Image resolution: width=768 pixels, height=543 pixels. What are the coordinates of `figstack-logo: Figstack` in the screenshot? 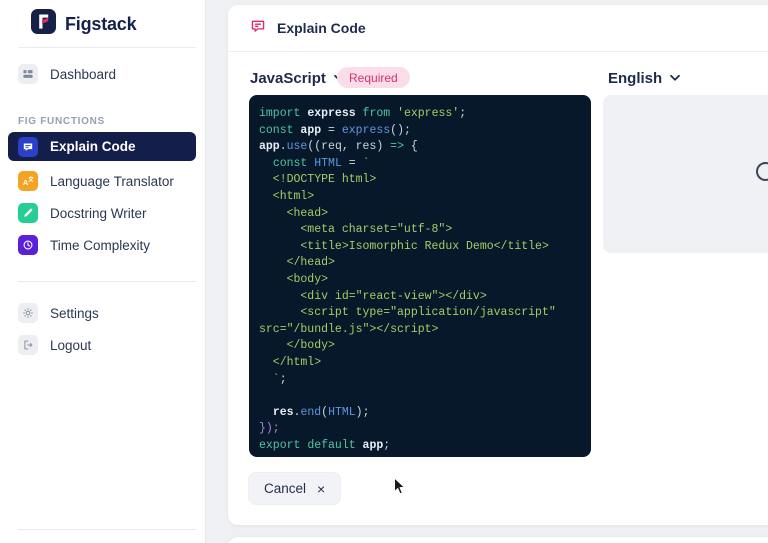 It's located at (84, 24).